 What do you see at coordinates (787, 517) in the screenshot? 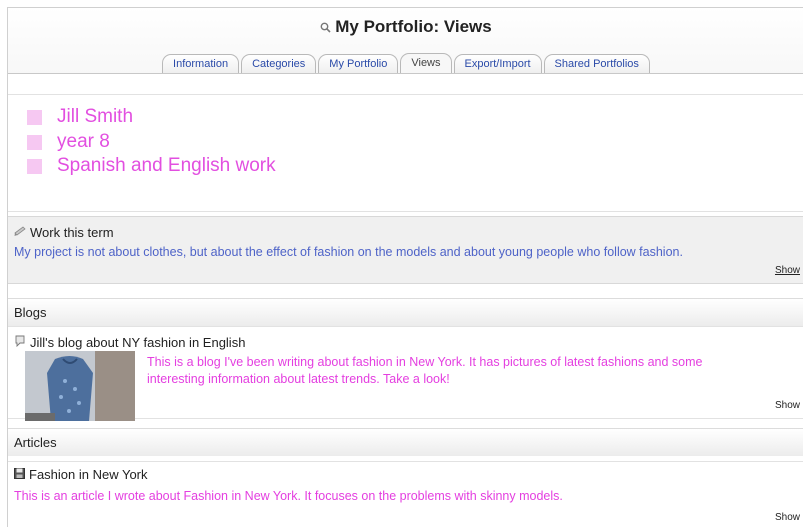
I see `article-show-link: Show` at bounding box center [787, 517].